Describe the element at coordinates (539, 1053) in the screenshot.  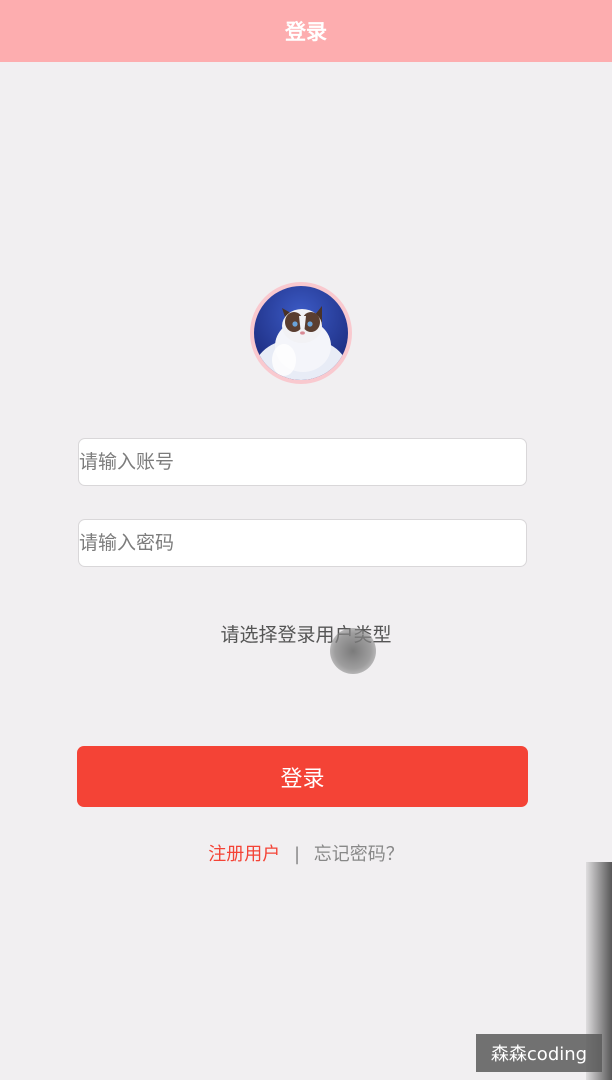
I see `watermark: 森森coding` at that location.